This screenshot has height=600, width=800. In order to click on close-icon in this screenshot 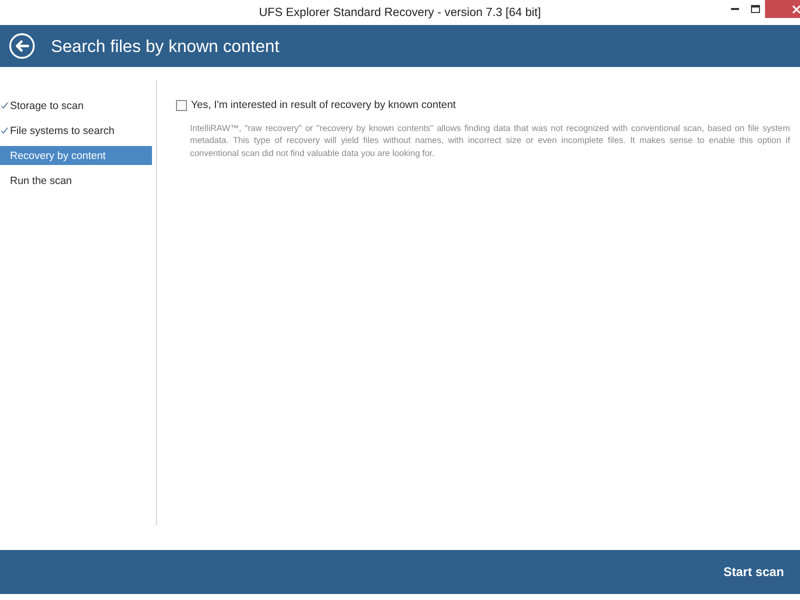, I will do `click(795, 9)`.